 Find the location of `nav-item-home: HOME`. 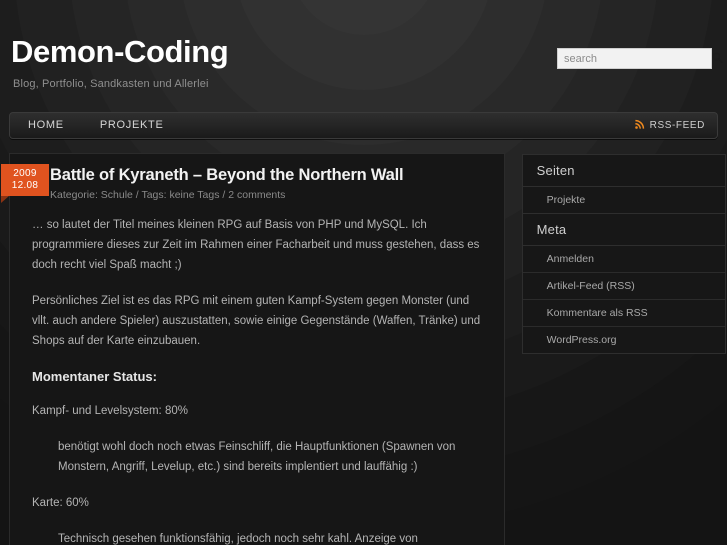

nav-item-home: HOME is located at coordinates (46, 125).